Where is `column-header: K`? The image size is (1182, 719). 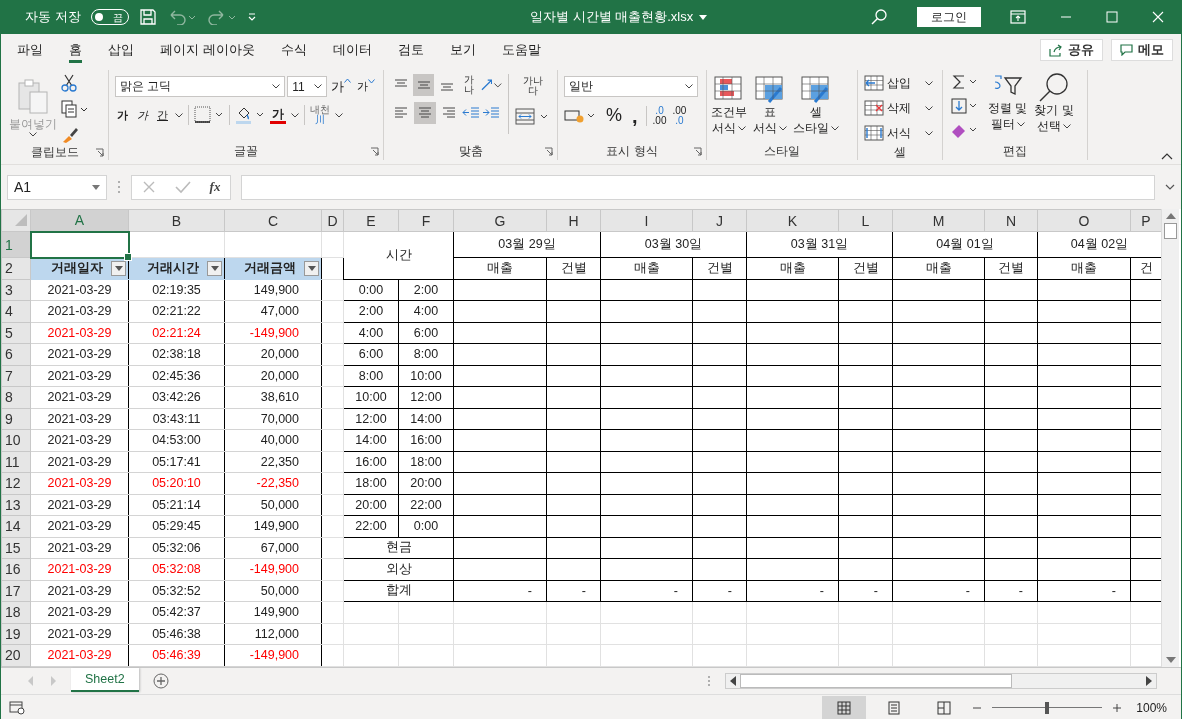 column-header: K is located at coordinates (792, 220).